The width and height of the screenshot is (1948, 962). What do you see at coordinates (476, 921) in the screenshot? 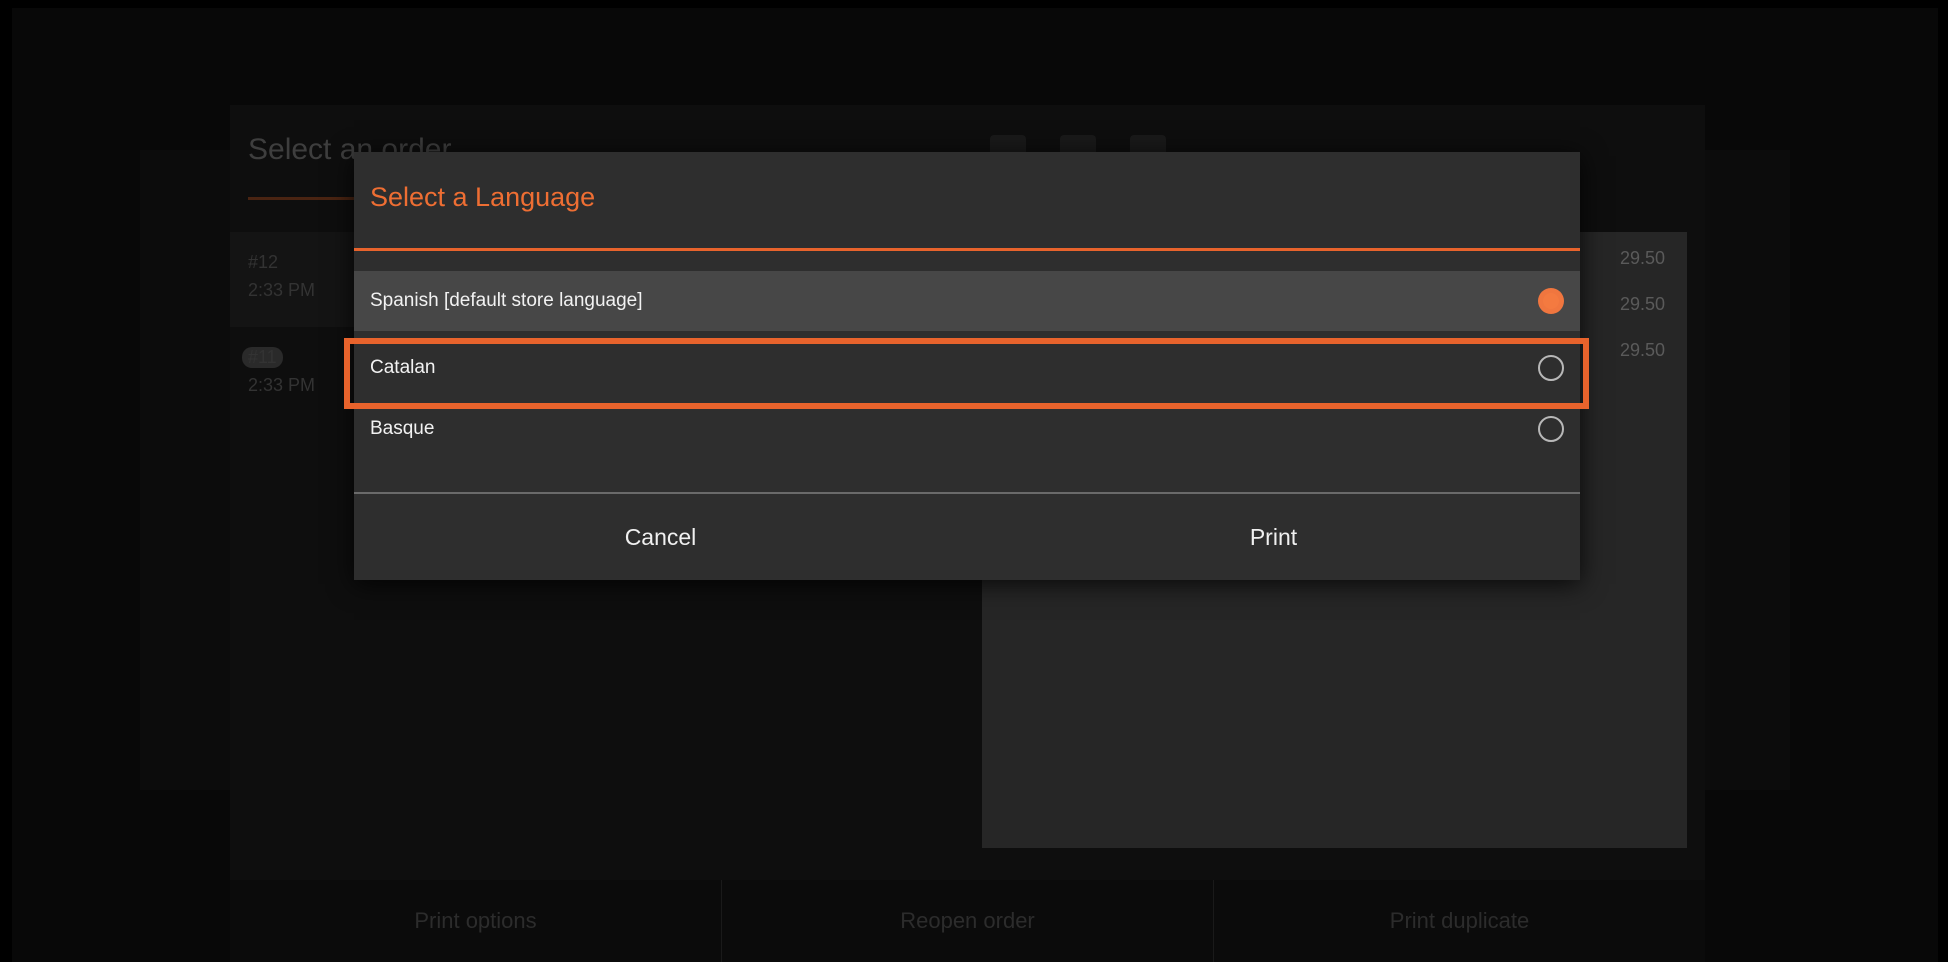
I see `print-options-button: Print options` at bounding box center [476, 921].